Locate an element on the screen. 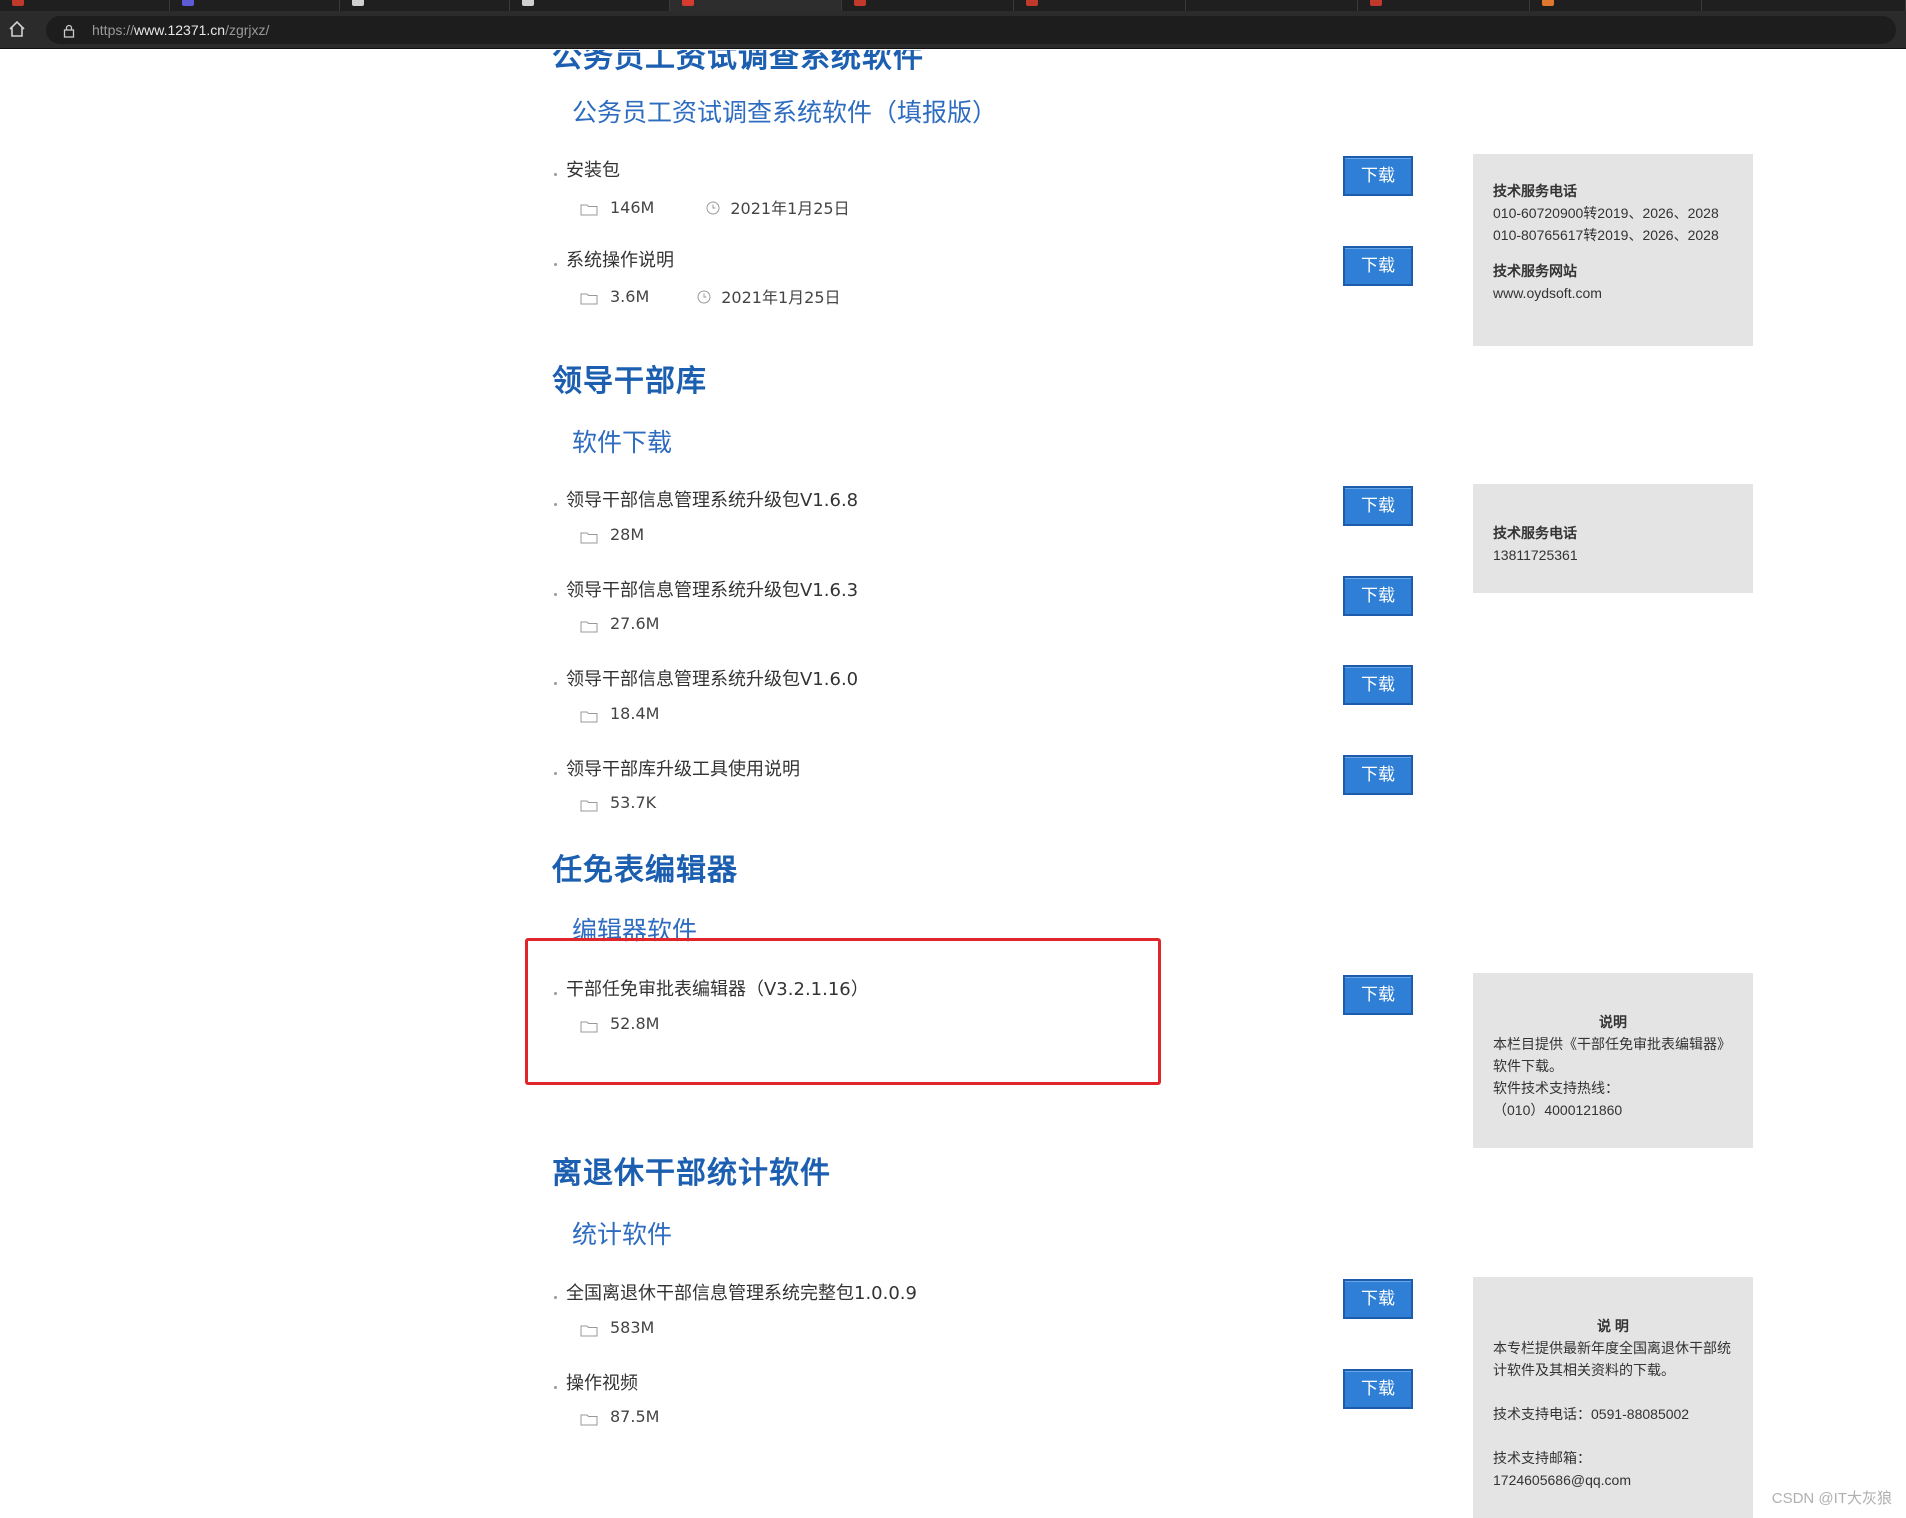 This screenshot has width=1906, height=1518. home-icon is located at coordinates (17, 29).